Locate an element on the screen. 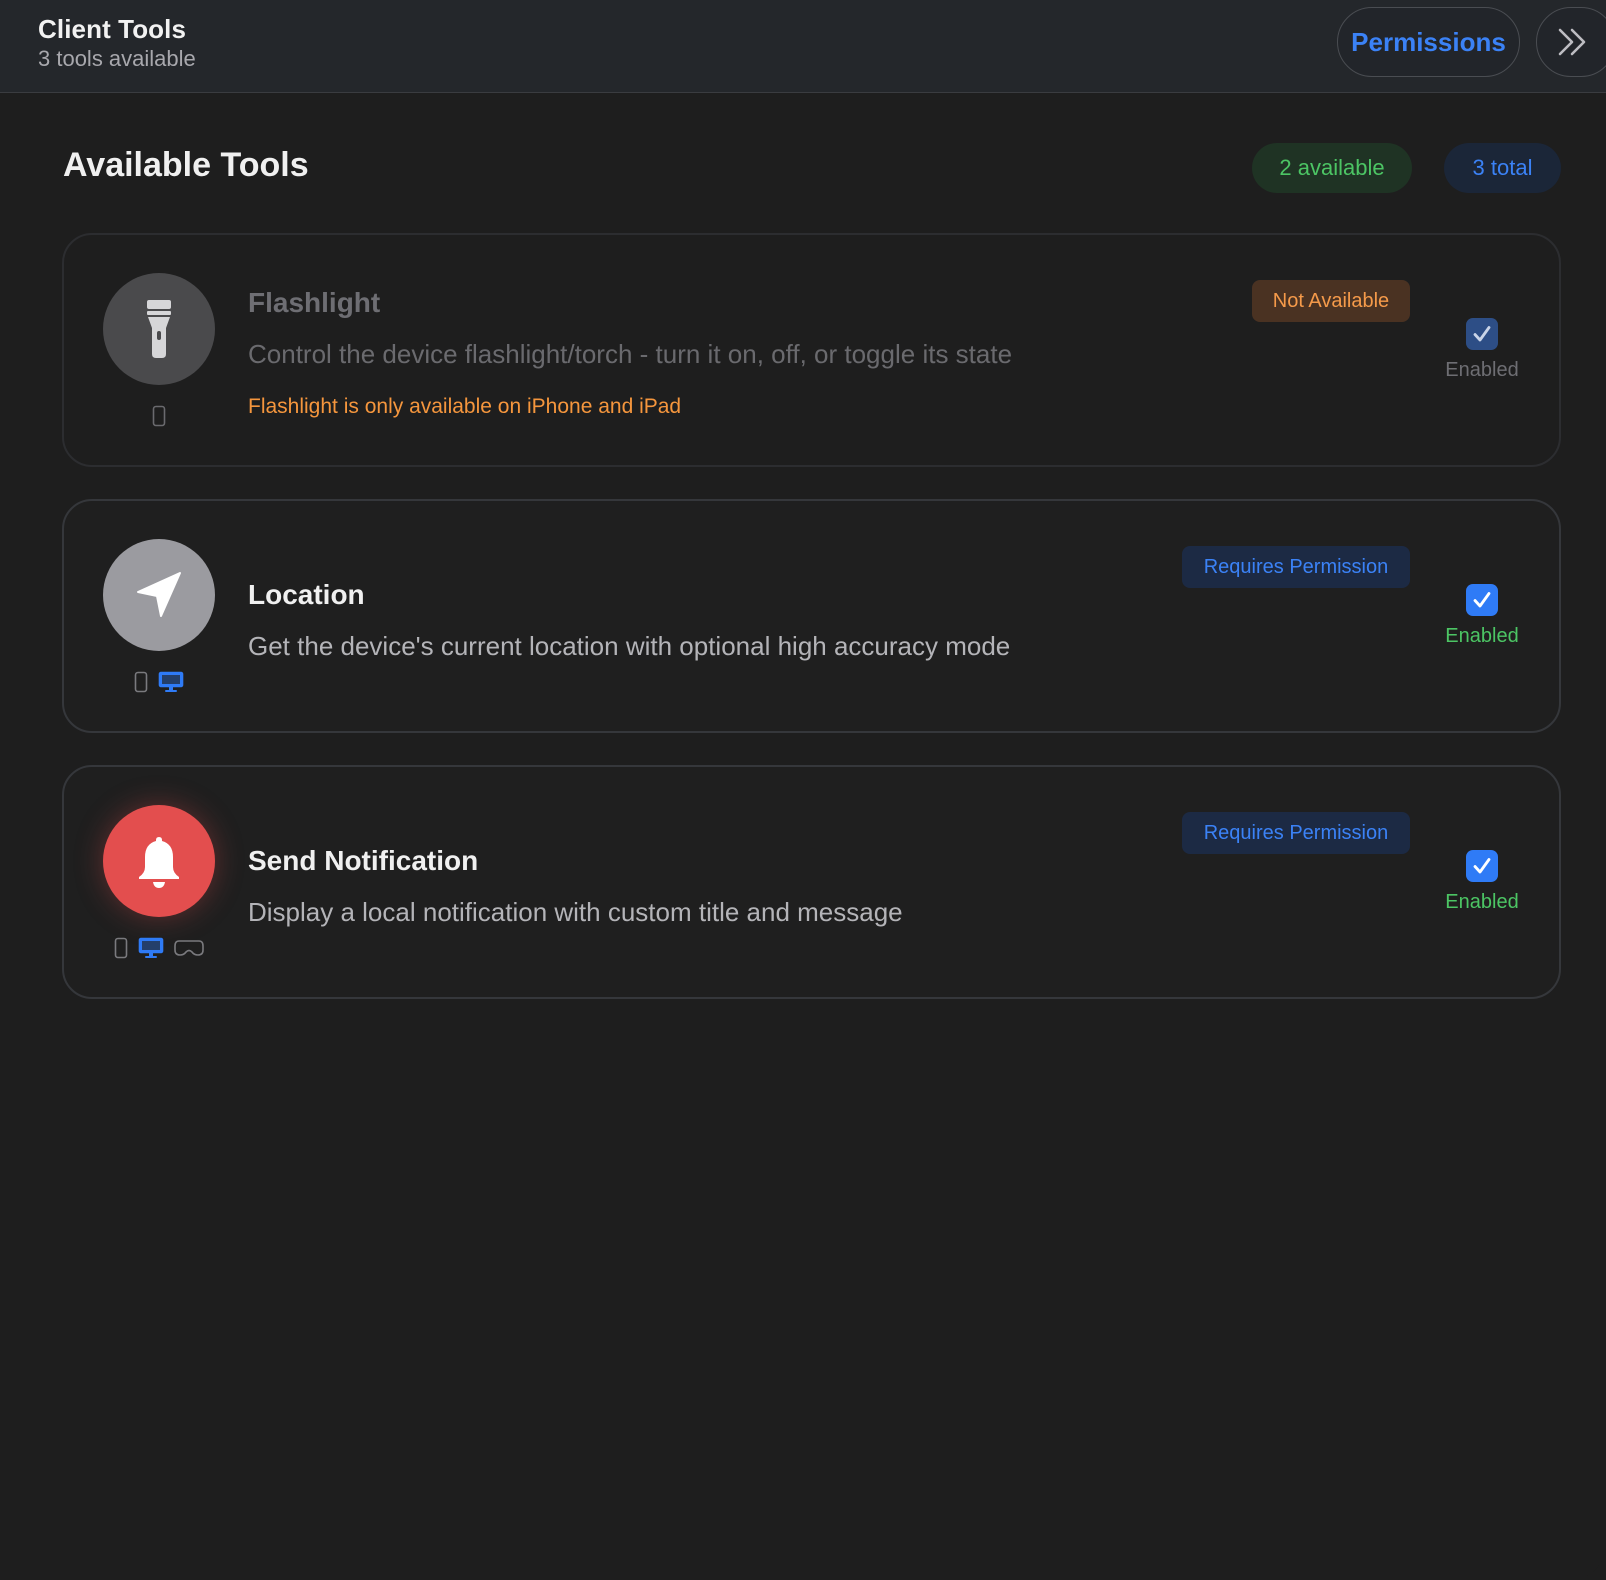 This screenshot has height=1580, width=1606. collapse-panel-button is located at coordinates (1571, 42).